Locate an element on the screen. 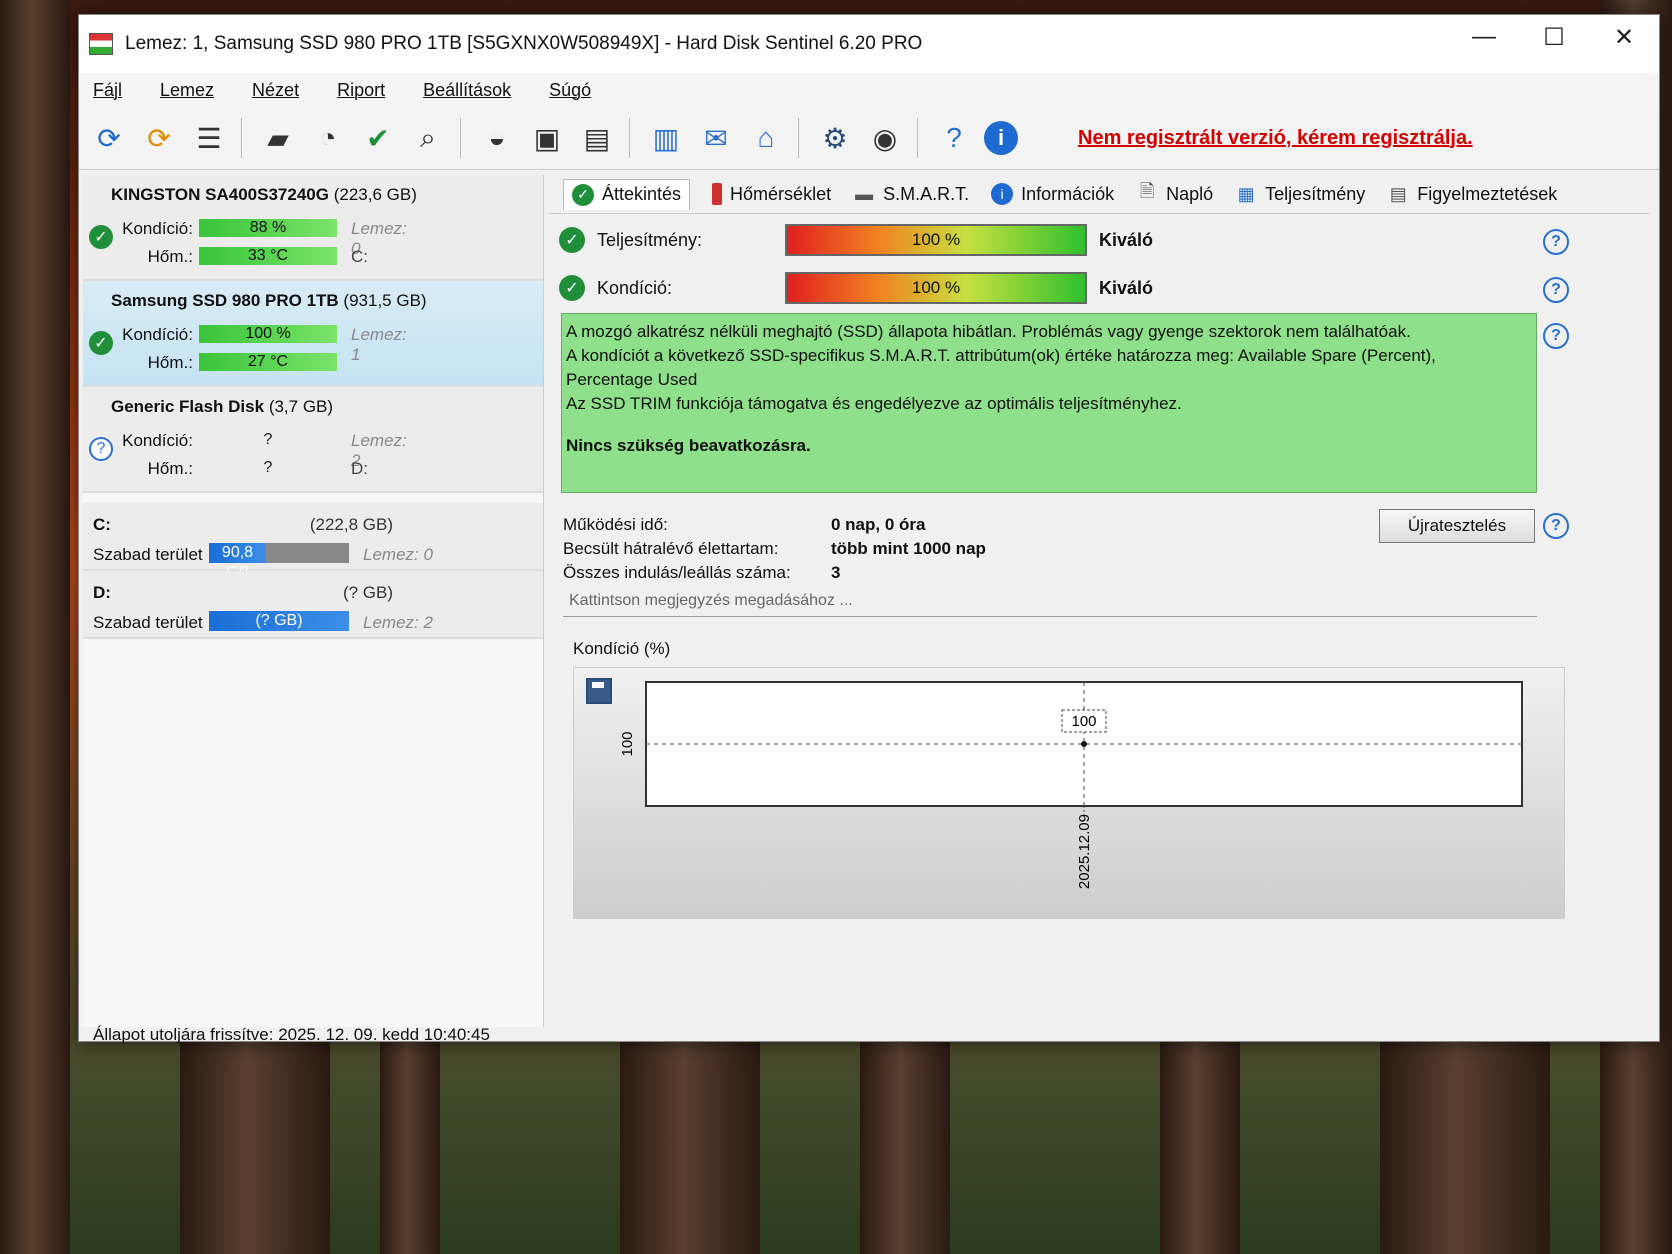 This screenshot has height=1254, width=1672. tab-smart: ▬ S.M.A.R.T. is located at coordinates (911, 194).